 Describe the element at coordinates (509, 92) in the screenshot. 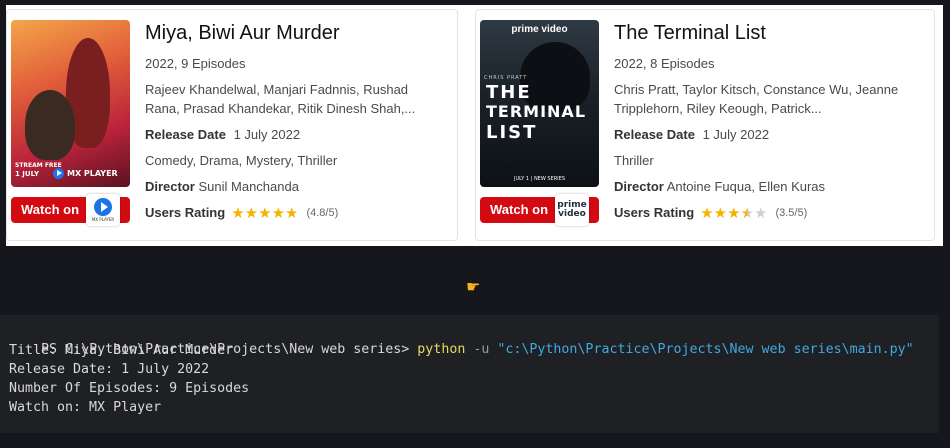

I see `poster-title-line-1: THE` at that location.